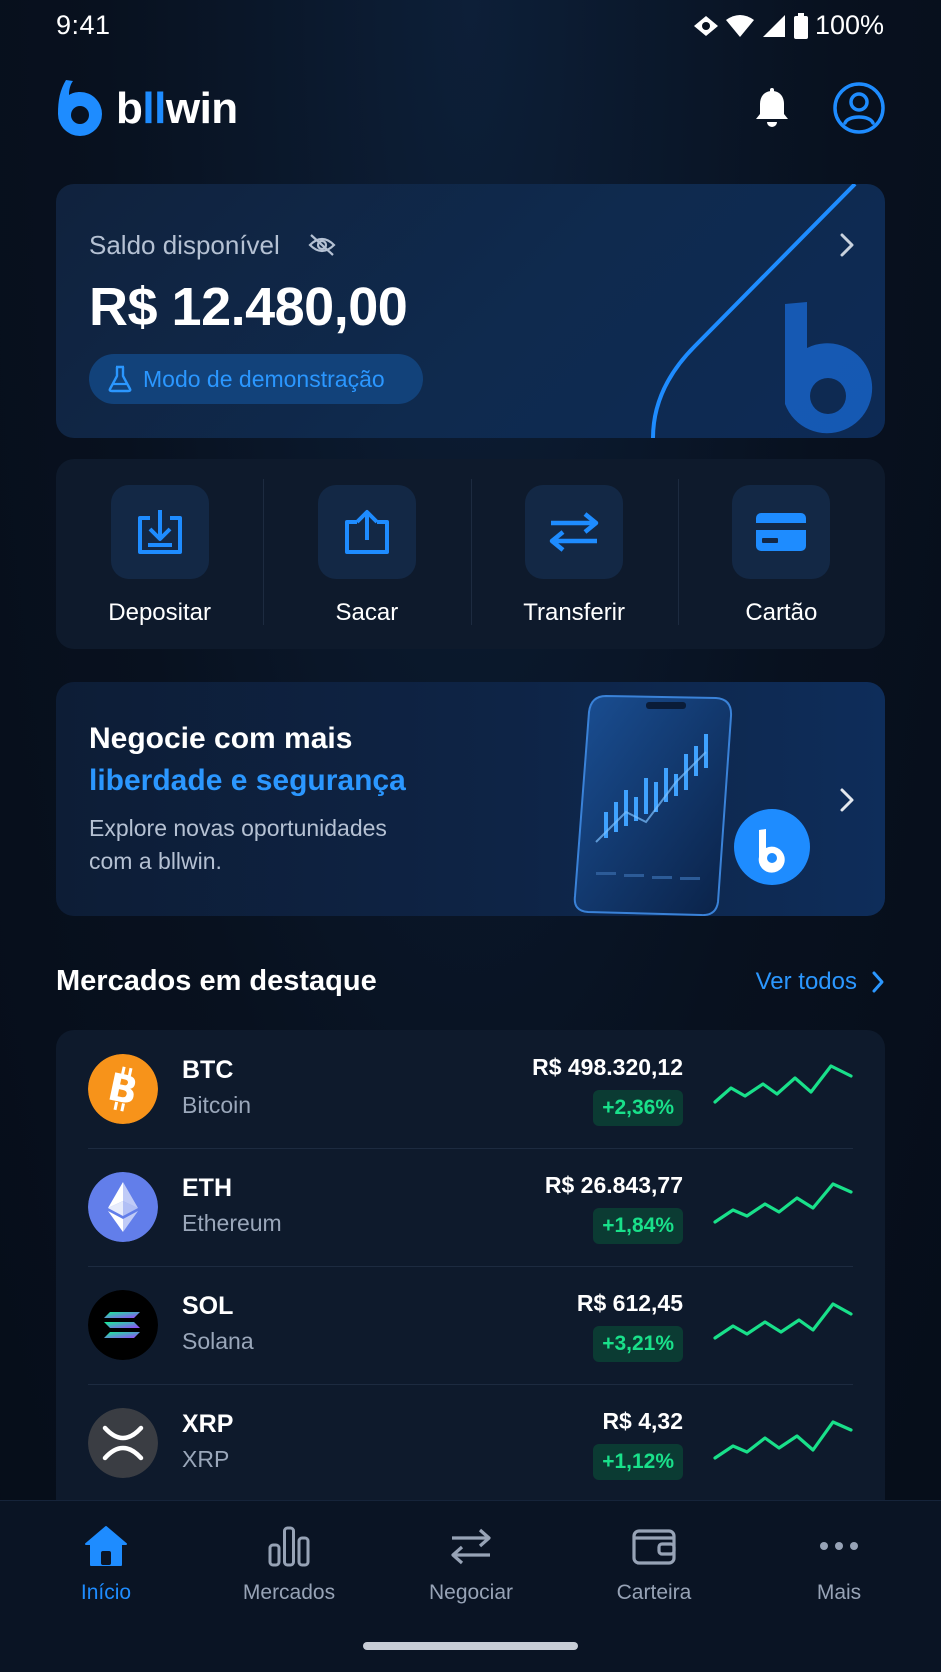 This screenshot has height=1672, width=941. I want to click on nav-item-negociar: Negociar, so click(471, 1561).